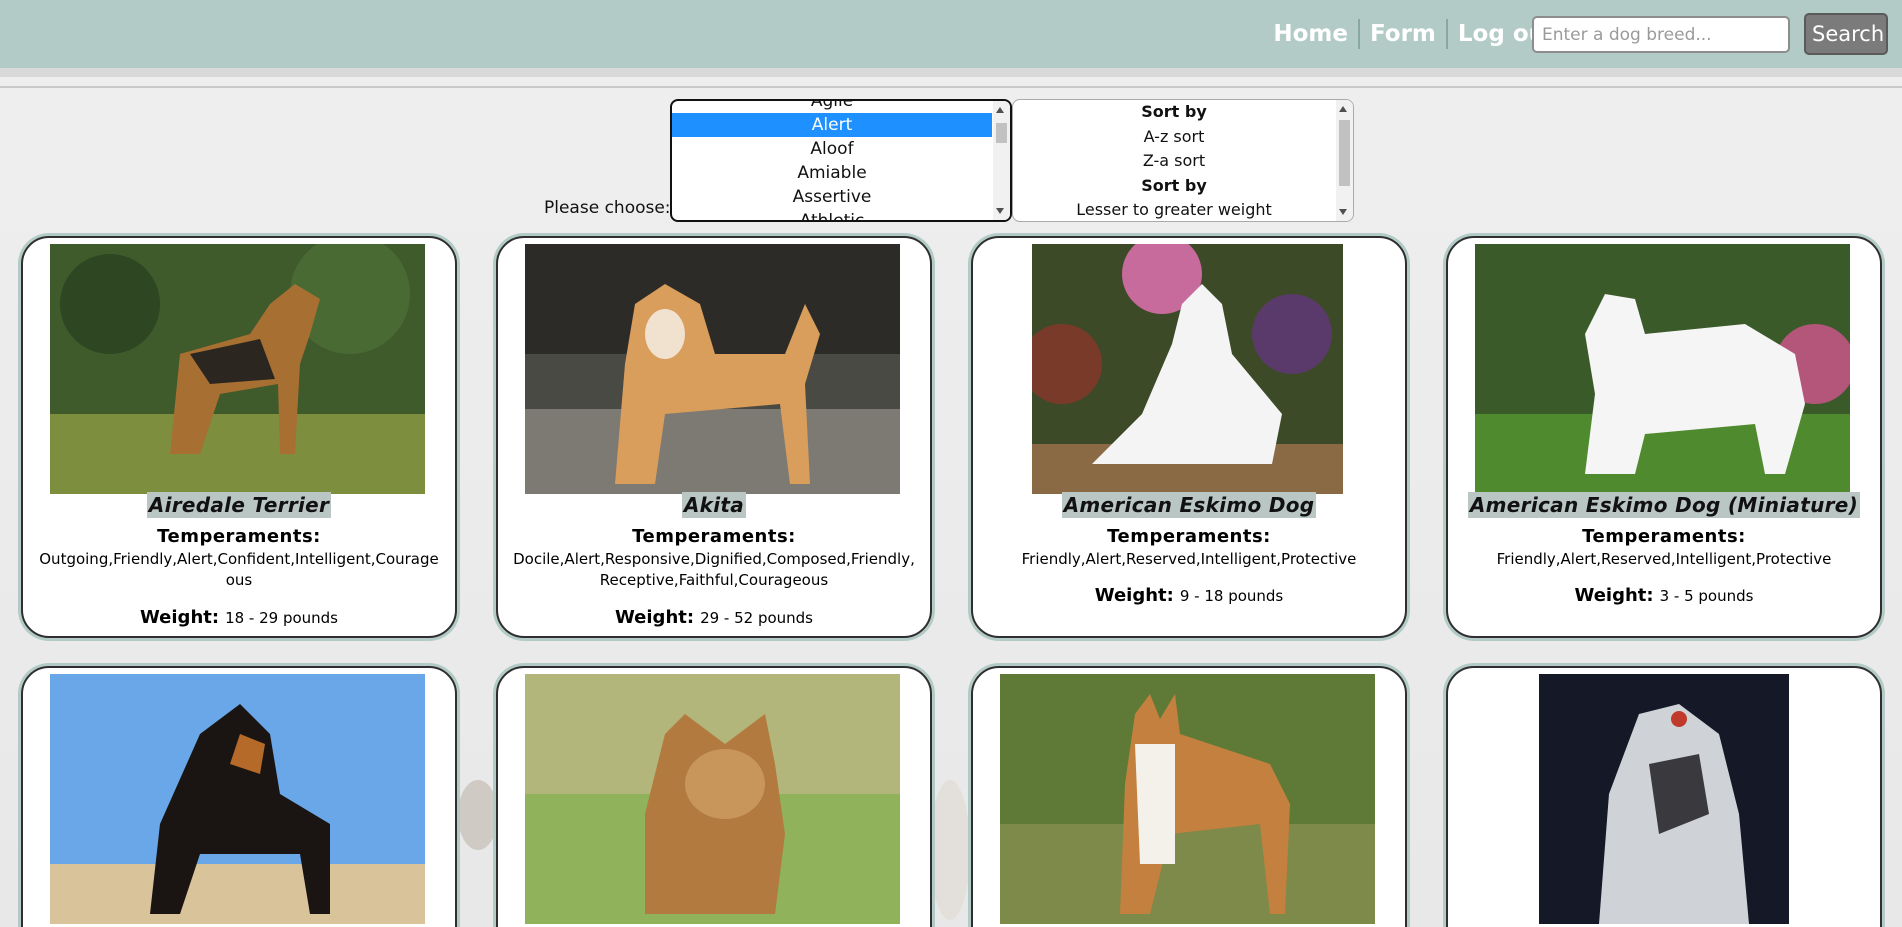  What do you see at coordinates (1231, 596) in the screenshot?
I see `weight-value: 9 - 18 pounds` at bounding box center [1231, 596].